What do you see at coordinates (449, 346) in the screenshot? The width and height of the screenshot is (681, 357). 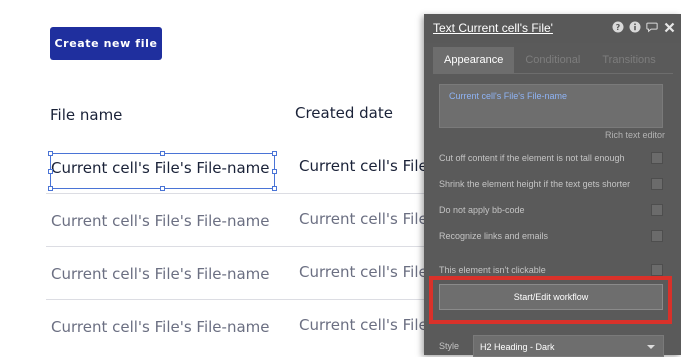 I see `style-label: Style` at bounding box center [449, 346].